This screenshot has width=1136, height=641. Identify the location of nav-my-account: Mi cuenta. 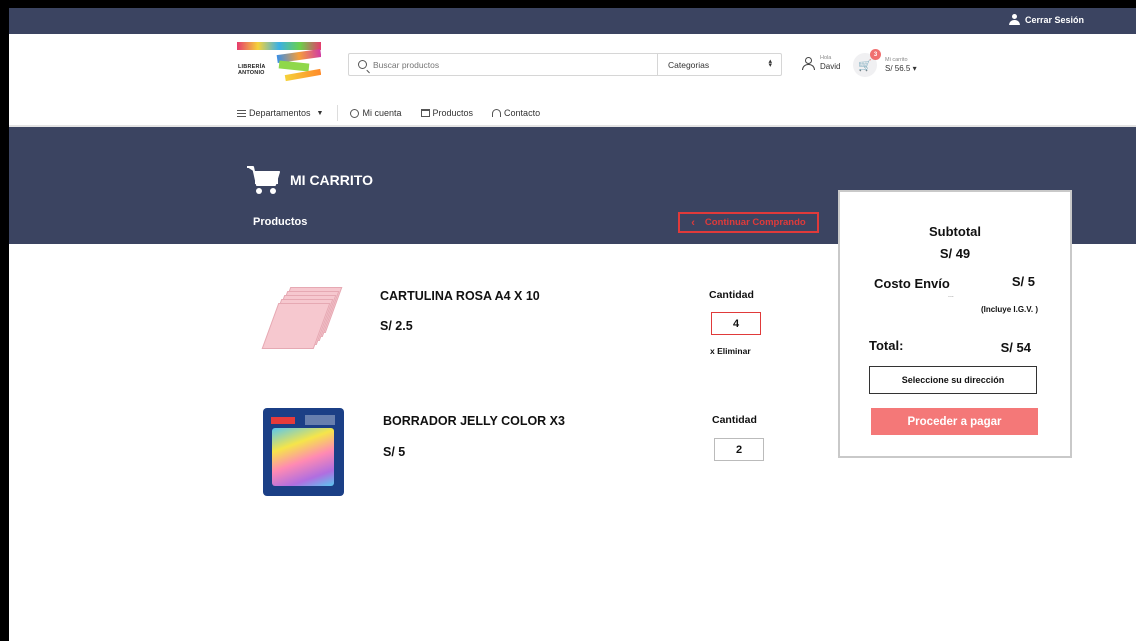
(376, 113).